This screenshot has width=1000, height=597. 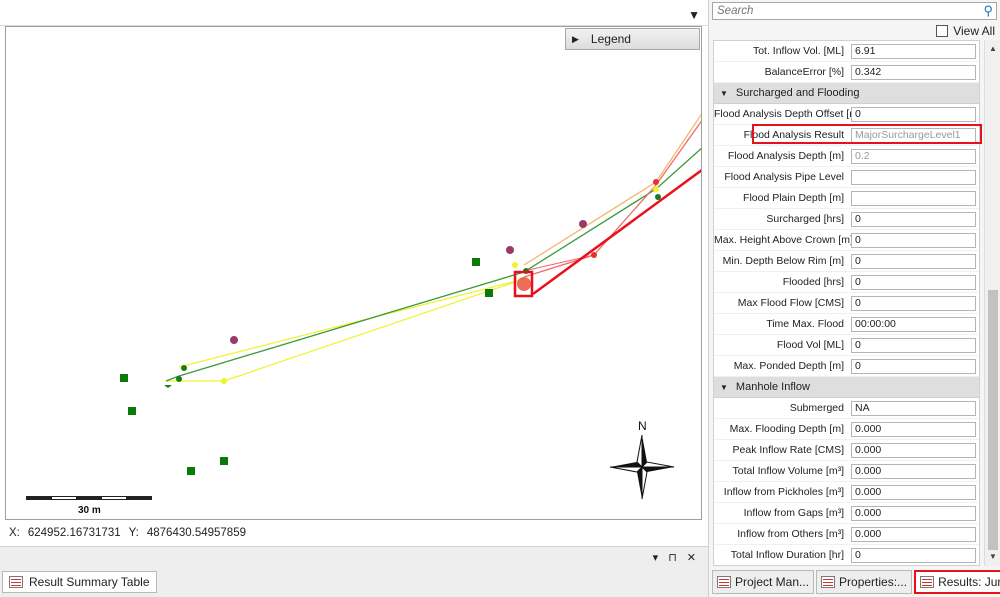 What do you see at coordinates (168, 386) in the screenshot?
I see `outfall-node` at bounding box center [168, 386].